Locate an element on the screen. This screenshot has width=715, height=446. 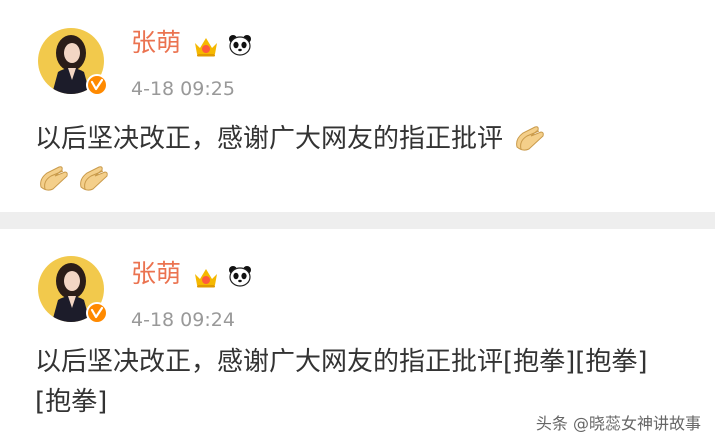
post-timestamp: 4-18 09:24 is located at coordinates (183, 320).